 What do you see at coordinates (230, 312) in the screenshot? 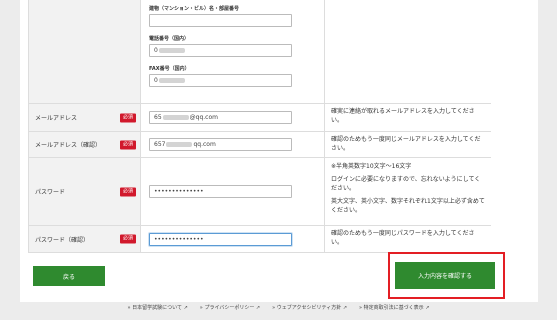
I see `footer-link-privacy: » プライバシーポリシー ↗` at bounding box center [230, 312].